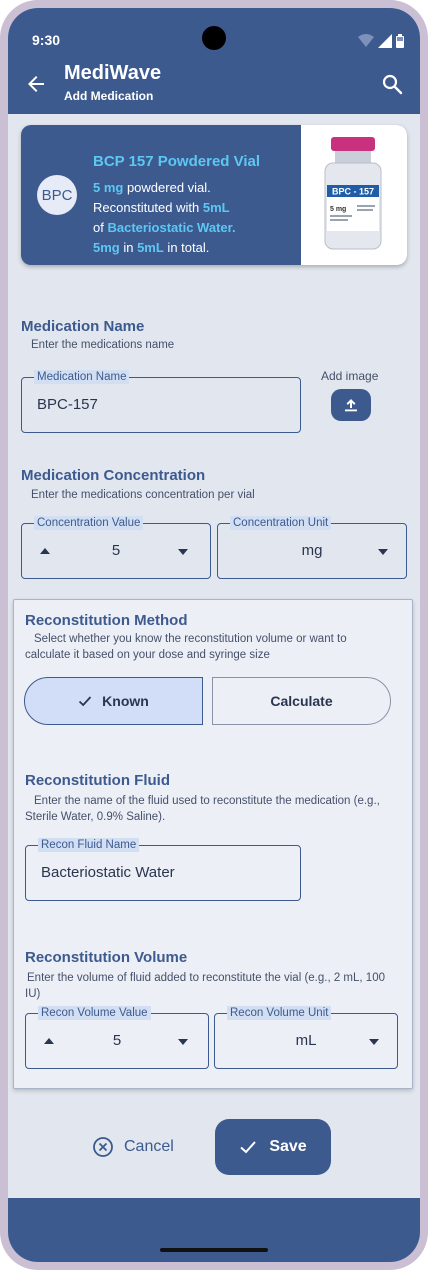  I want to click on recon-volume-value-stepper: Recon Volume Value 5, so click(117, 1037).